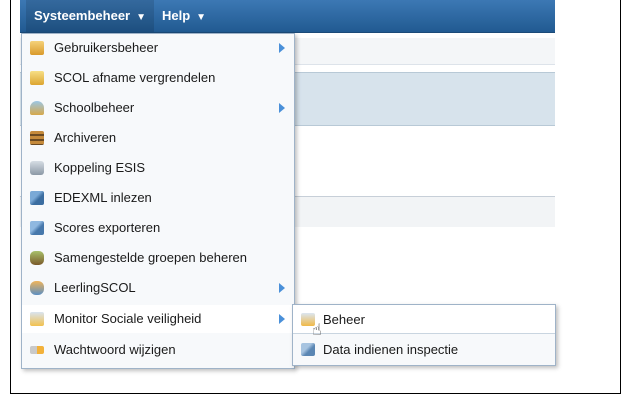 The image size is (623, 396). What do you see at coordinates (106, 47) in the screenshot?
I see `menu-item-label: Gebruikersbeheer` at bounding box center [106, 47].